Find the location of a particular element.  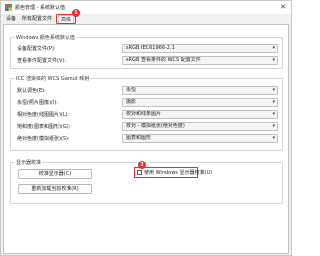

default-rendering-select: 永恒 ▾ is located at coordinates (200, 90).